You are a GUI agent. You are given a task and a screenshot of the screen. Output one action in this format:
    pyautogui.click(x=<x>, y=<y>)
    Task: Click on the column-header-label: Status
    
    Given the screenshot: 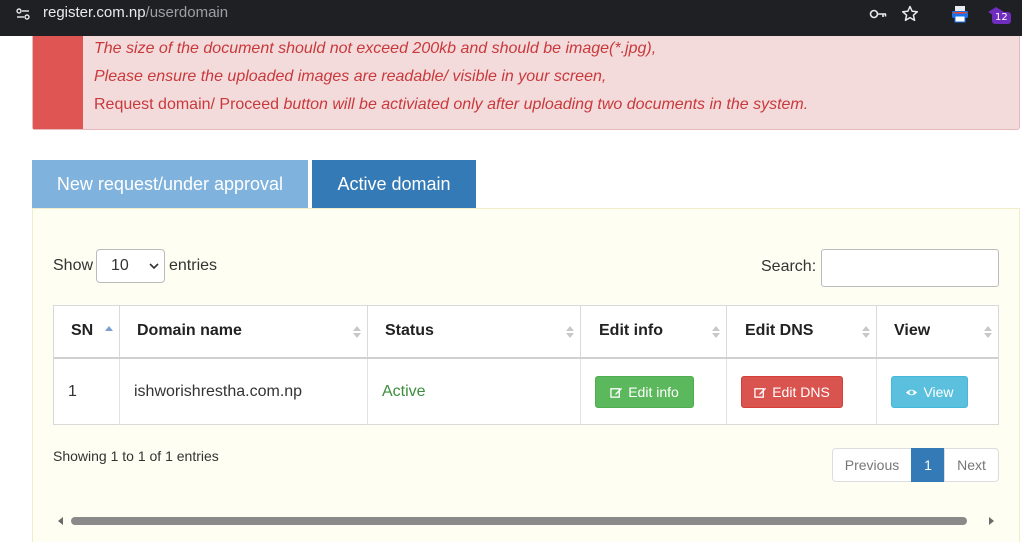 What is the action you would take?
    pyautogui.click(x=409, y=330)
    